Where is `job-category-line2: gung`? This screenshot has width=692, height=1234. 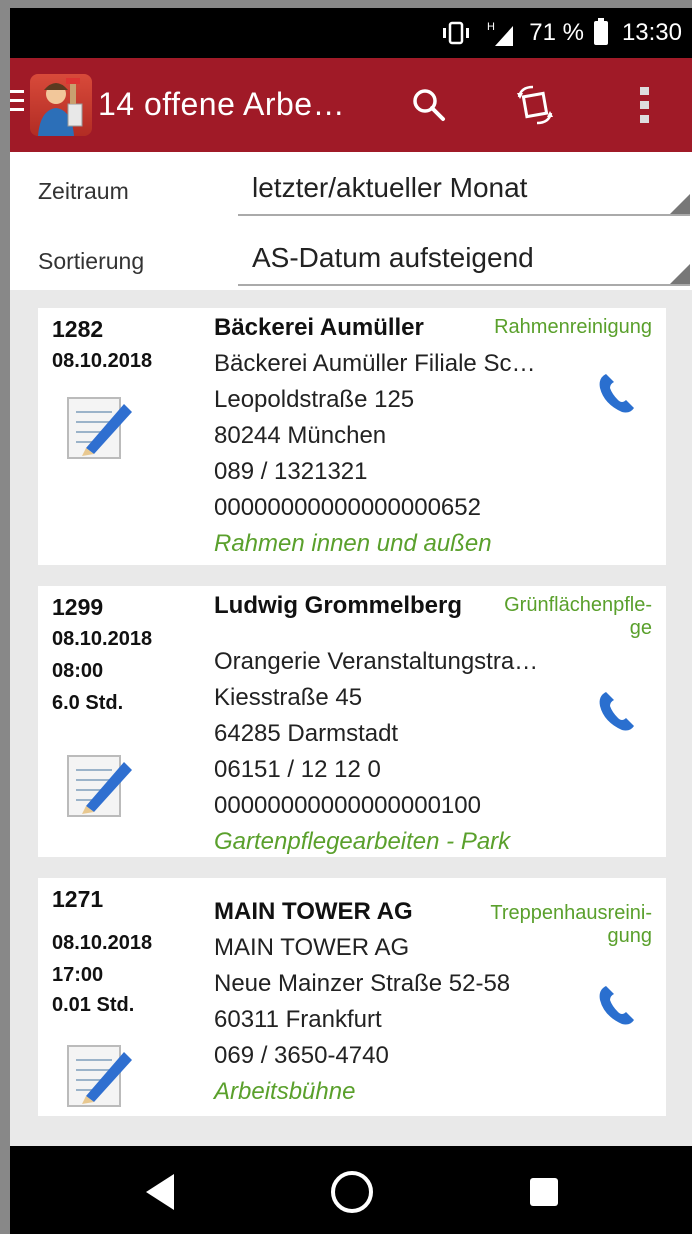 job-category-line2: gung is located at coordinates (630, 936).